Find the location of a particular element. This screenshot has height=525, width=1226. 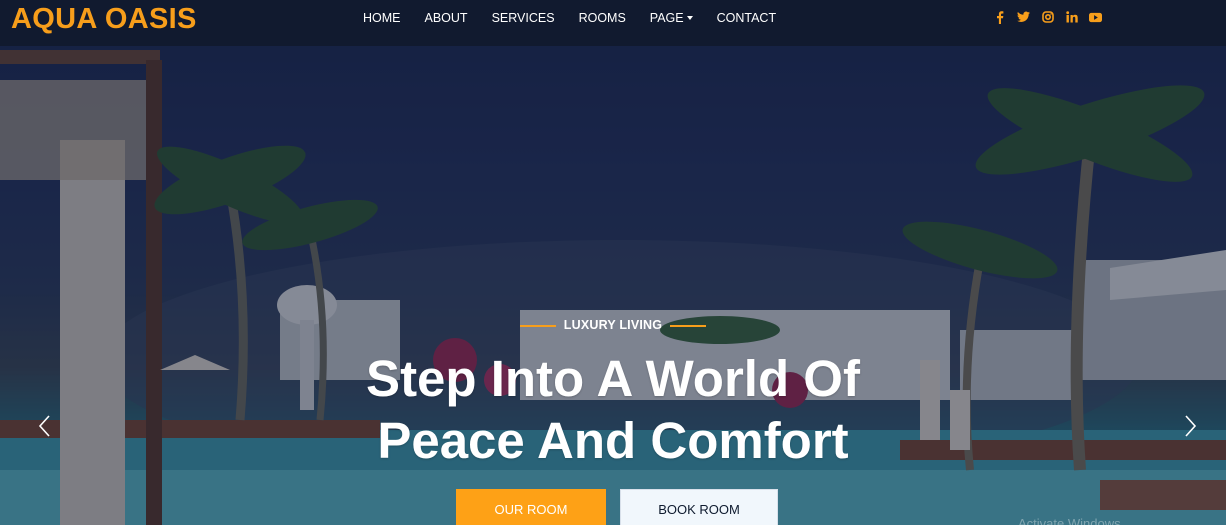

instagram-icon is located at coordinates (1047, 17).